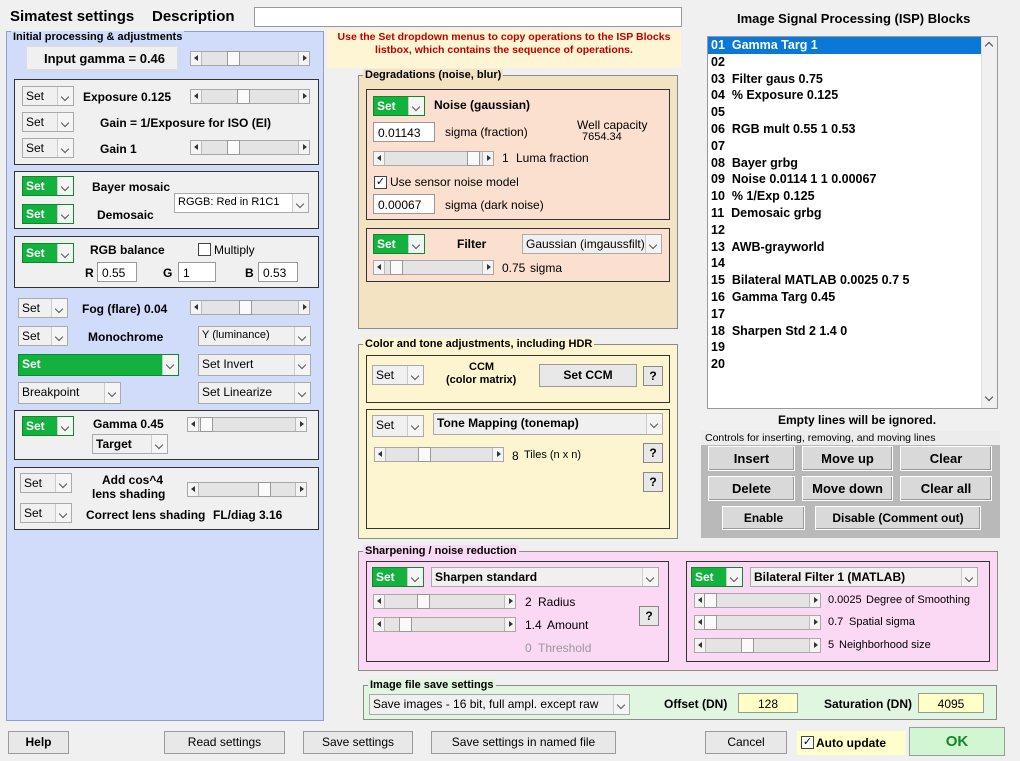 The width and height of the screenshot is (1020, 761). I want to click on r-input: 0.55, so click(117, 272).